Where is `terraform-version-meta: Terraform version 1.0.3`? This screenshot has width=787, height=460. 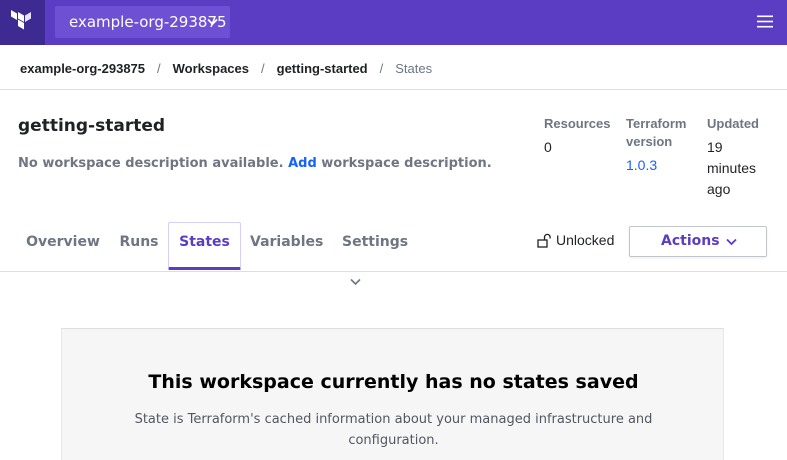
terraform-version-meta: Terraform version 1.0.3 is located at coordinates (658, 145).